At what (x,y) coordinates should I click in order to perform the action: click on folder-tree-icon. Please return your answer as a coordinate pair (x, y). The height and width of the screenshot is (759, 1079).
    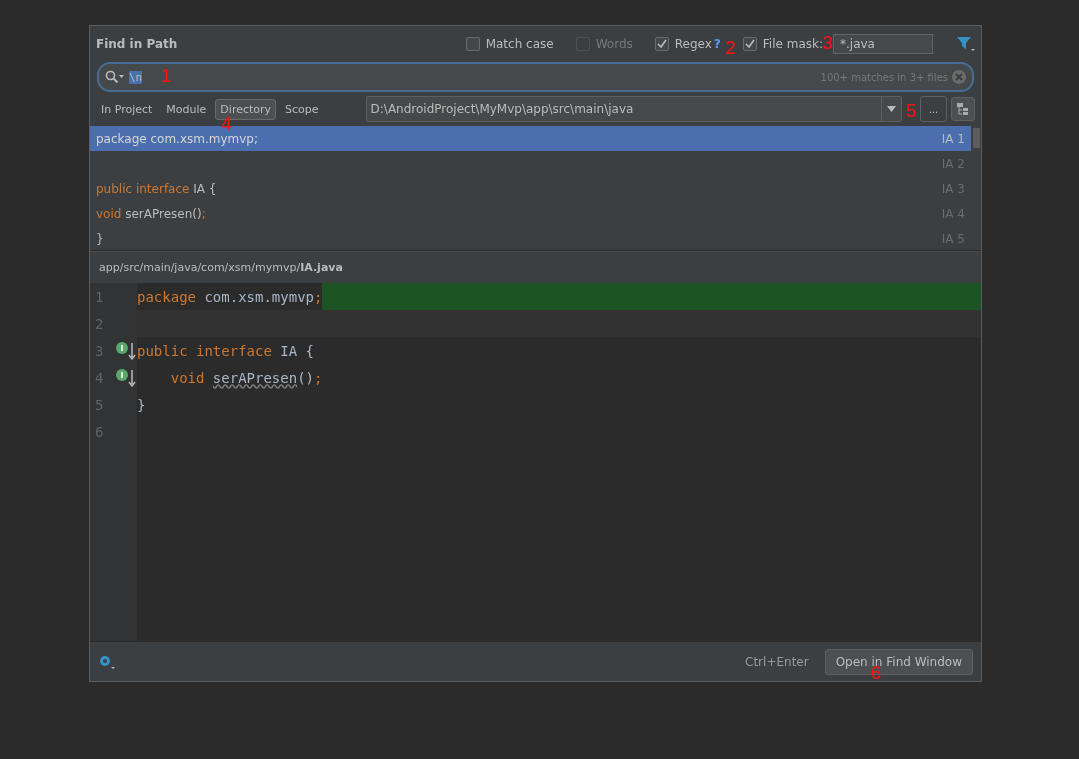
    Looking at the image, I should click on (963, 109).